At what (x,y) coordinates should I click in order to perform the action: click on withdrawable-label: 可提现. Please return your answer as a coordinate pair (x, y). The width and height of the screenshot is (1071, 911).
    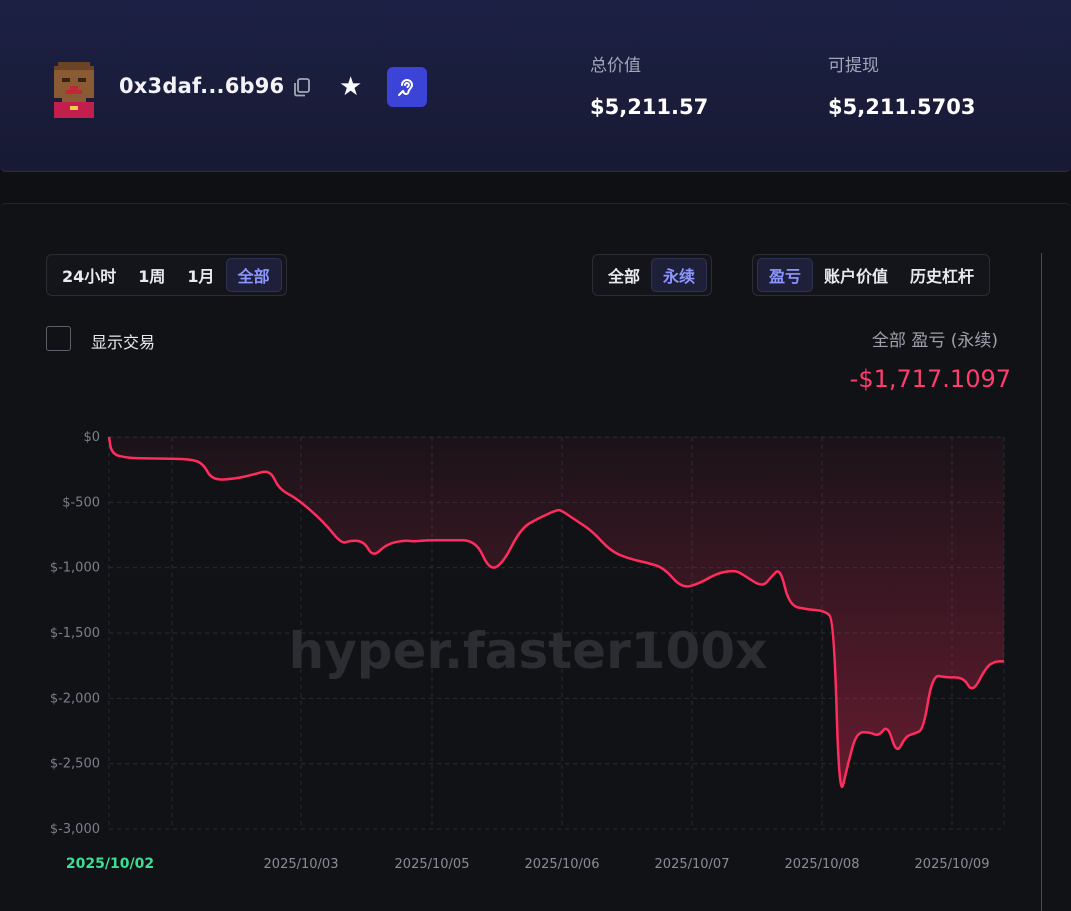
    Looking at the image, I should click on (853, 66).